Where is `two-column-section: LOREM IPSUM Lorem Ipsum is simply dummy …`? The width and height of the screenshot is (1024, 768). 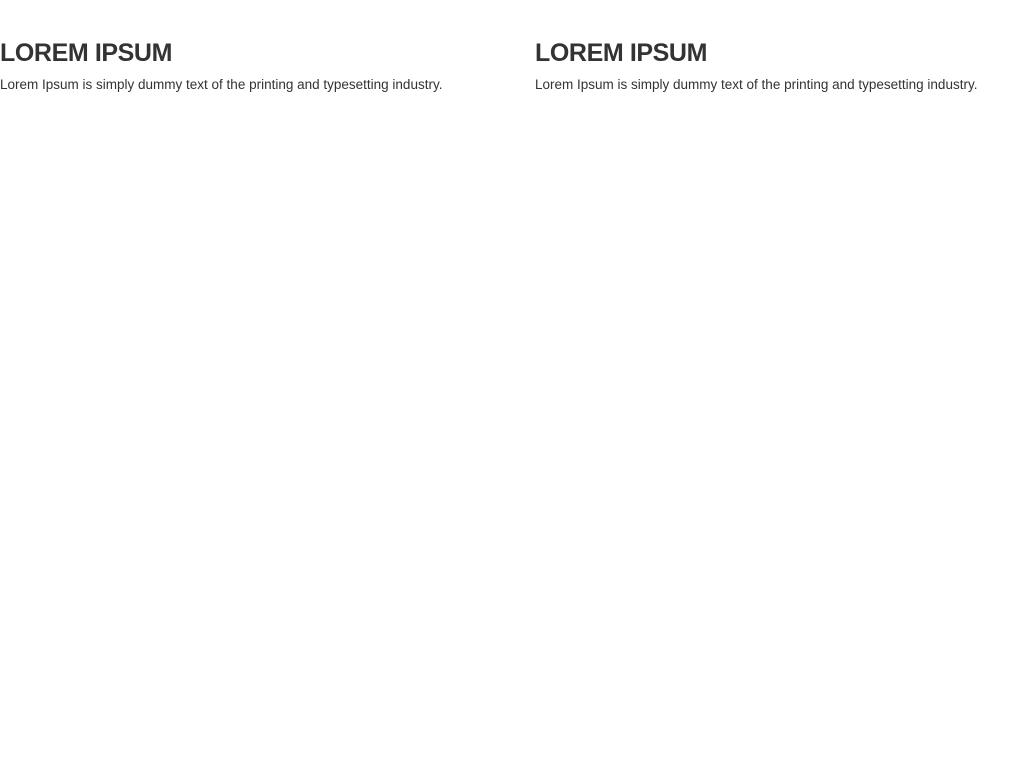
two-column-section: LOREM IPSUM Lorem Ipsum is simply dummy … is located at coordinates (512, 65).